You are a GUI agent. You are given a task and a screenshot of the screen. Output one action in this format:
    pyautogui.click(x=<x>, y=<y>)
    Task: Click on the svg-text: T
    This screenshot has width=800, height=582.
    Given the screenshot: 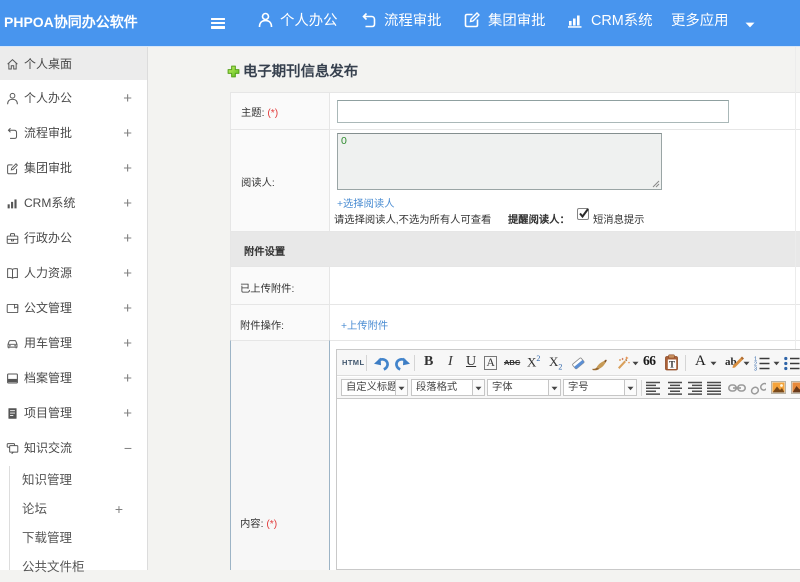 What is the action you would take?
    pyautogui.click(x=672, y=364)
    